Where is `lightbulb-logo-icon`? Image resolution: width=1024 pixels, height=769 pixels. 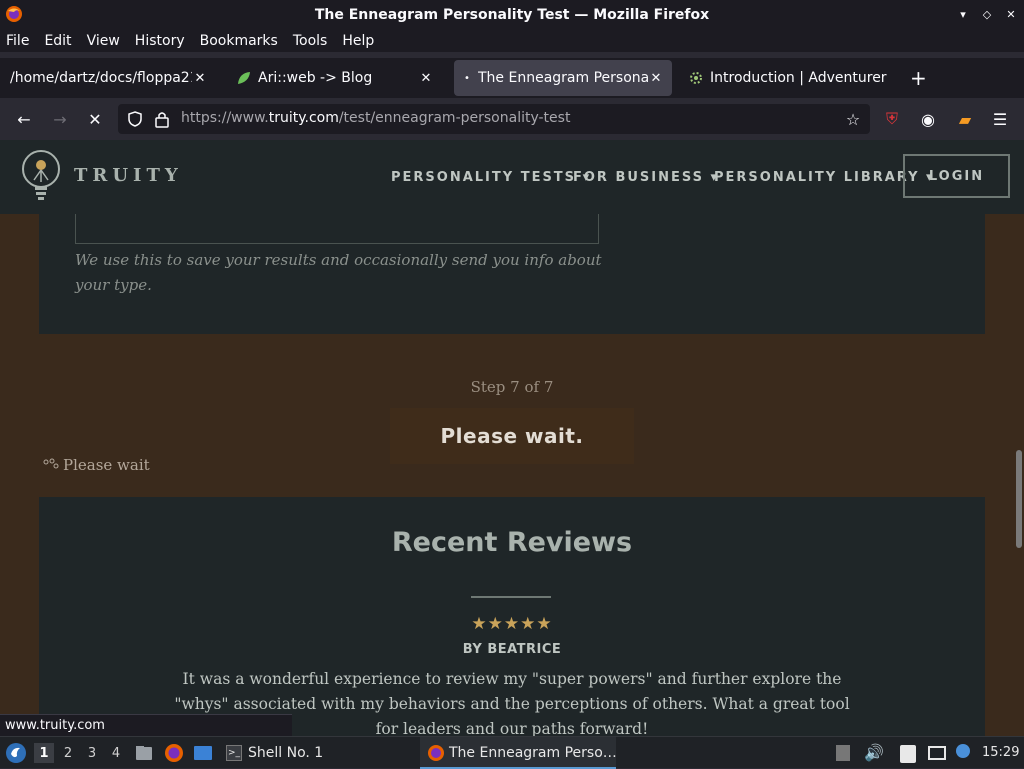 lightbulb-logo-icon is located at coordinates (41, 175).